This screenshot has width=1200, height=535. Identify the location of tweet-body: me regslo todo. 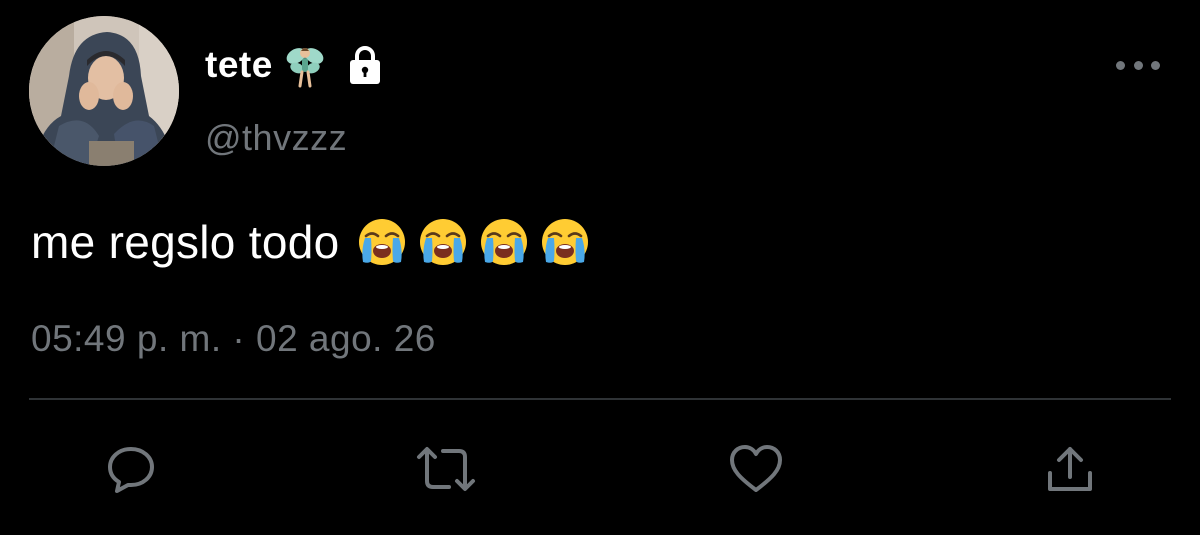
(310, 242).